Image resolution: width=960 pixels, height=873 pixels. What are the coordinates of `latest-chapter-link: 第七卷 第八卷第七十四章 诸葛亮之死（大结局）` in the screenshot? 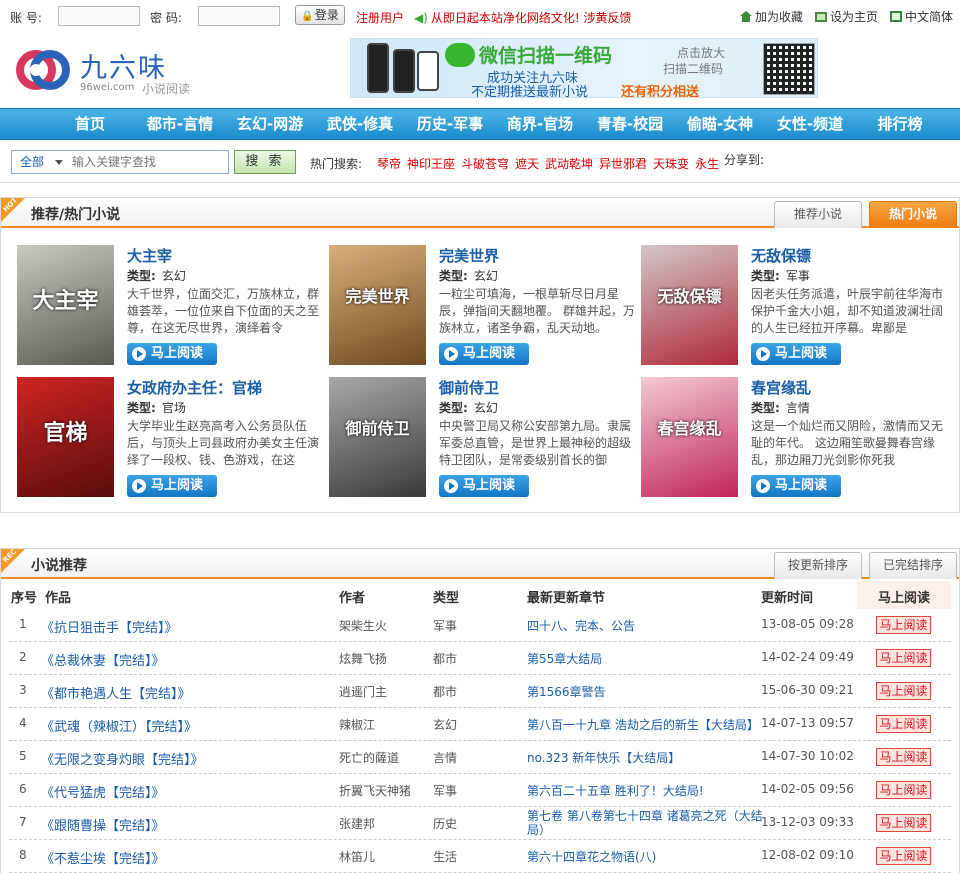 It's located at (645, 823).